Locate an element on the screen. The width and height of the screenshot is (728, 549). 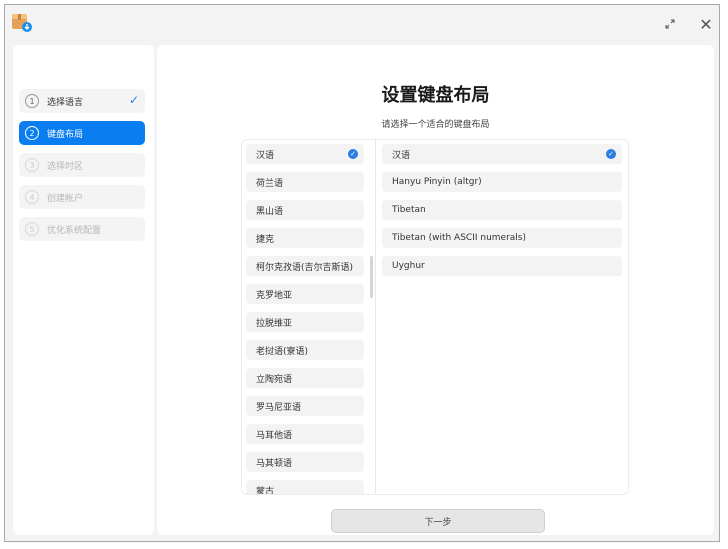
language-label: 荷兰语 is located at coordinates (270, 183).